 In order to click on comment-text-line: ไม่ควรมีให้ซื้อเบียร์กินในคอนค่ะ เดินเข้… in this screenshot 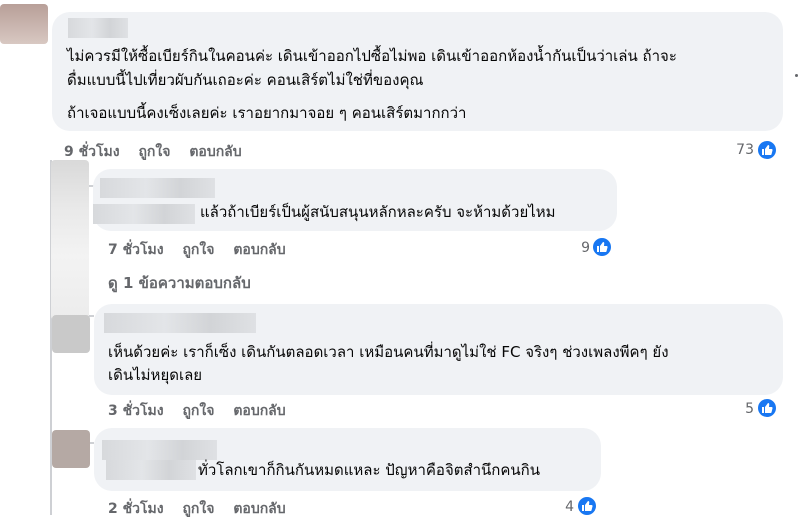, I will do `click(372, 56)`.